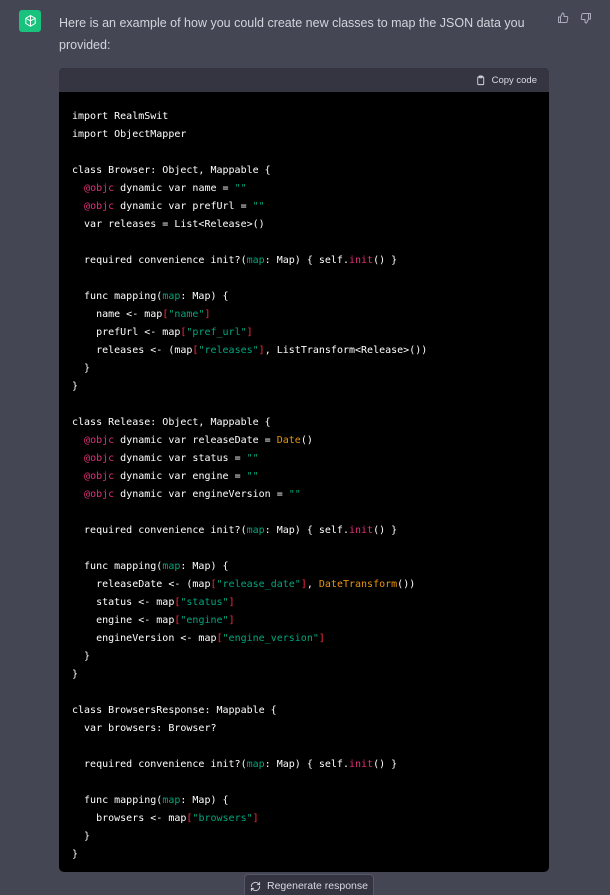  Describe the element at coordinates (171, 422) in the screenshot. I see `code-token: class Release: Object, Mappable {` at that location.